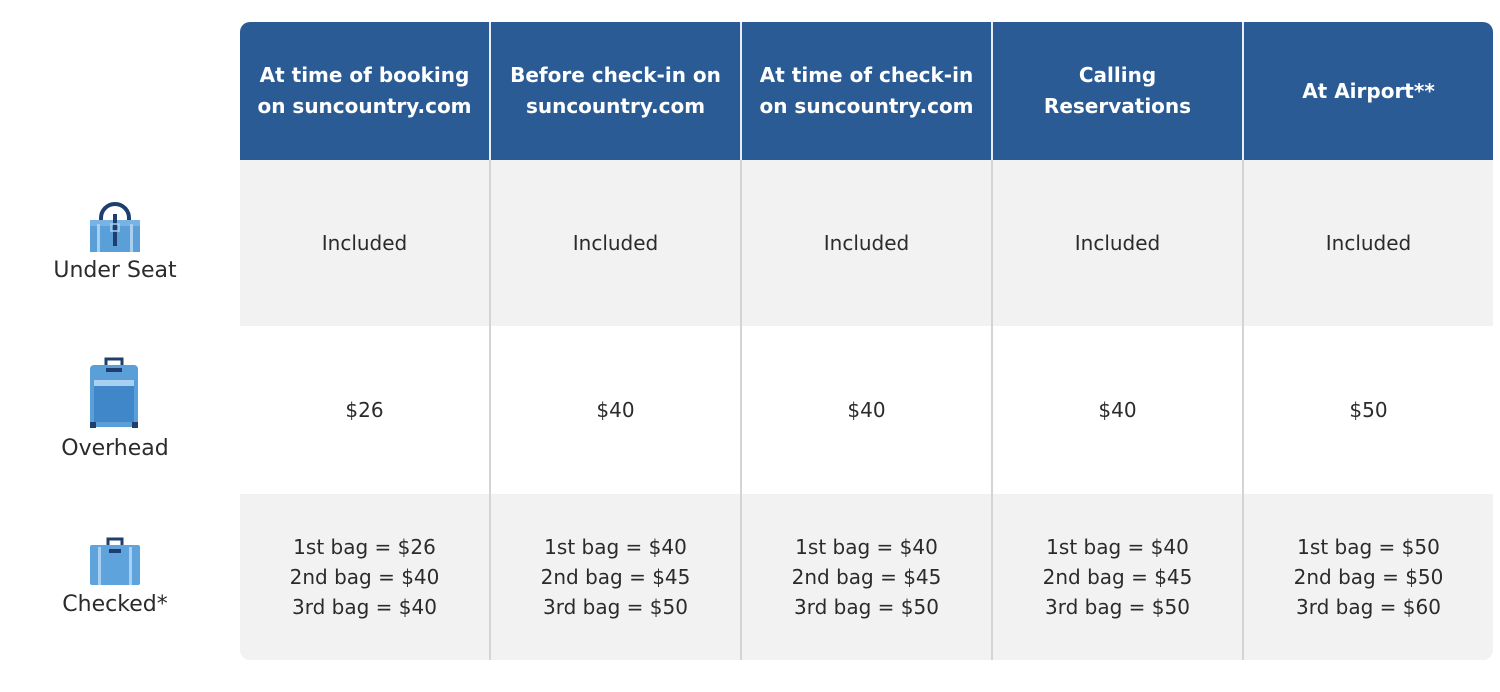  Describe the element at coordinates (115, 604) in the screenshot. I see `row-label-checked: Checked*` at that location.